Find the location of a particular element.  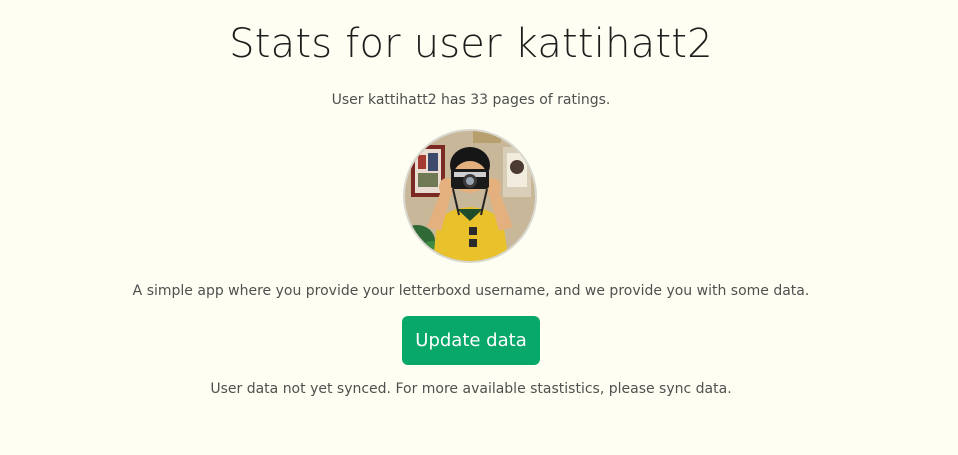

page-title: Stats for user kattihatt2 is located at coordinates (471, 44).